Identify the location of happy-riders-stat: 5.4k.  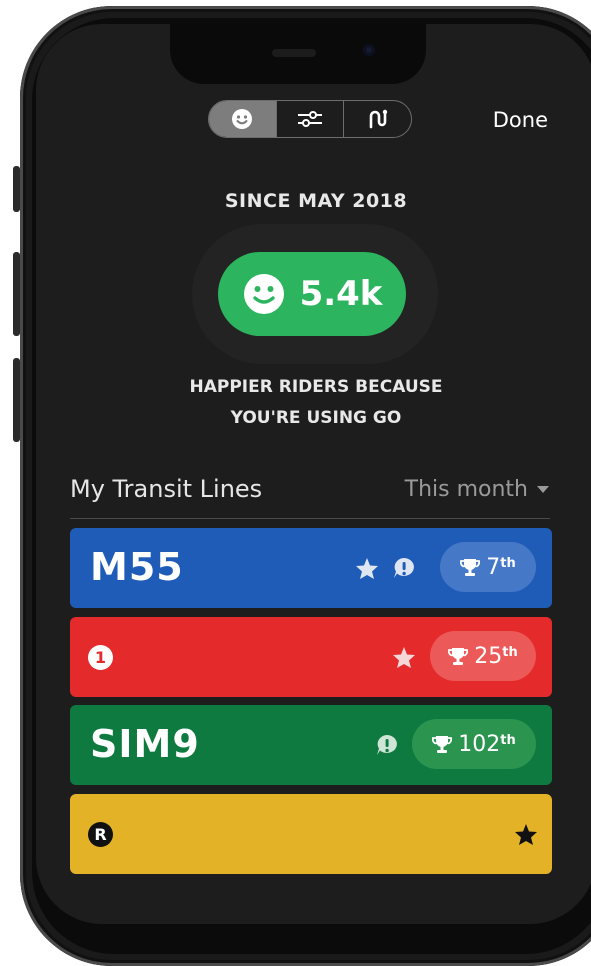
(312, 294).